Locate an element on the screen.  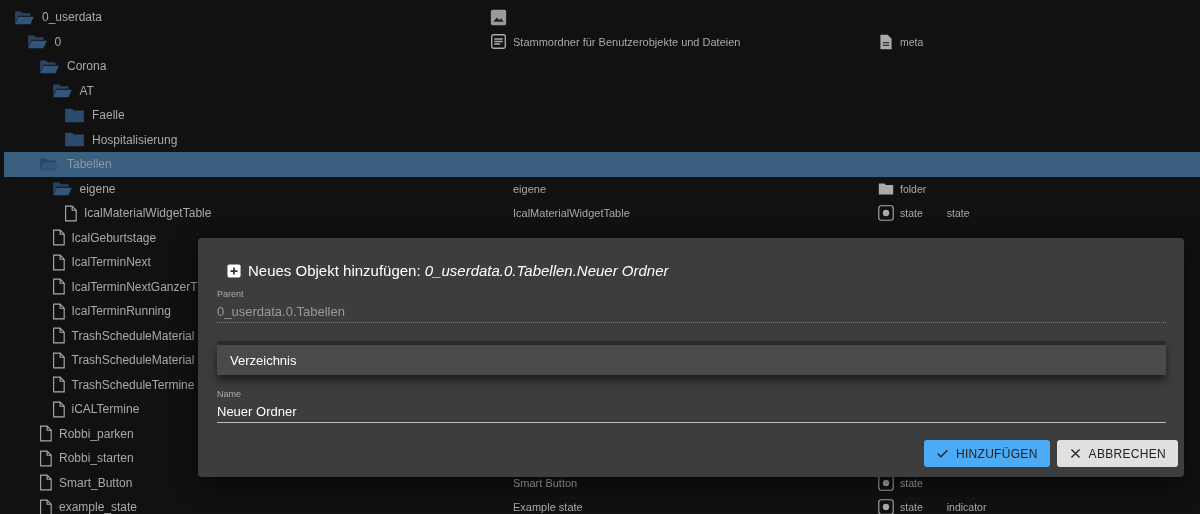
dialog-title: Neues Objekt hinzufügen: 0_userdata.0.Tabellen.Neuer Ordner is located at coordinates (458, 270).